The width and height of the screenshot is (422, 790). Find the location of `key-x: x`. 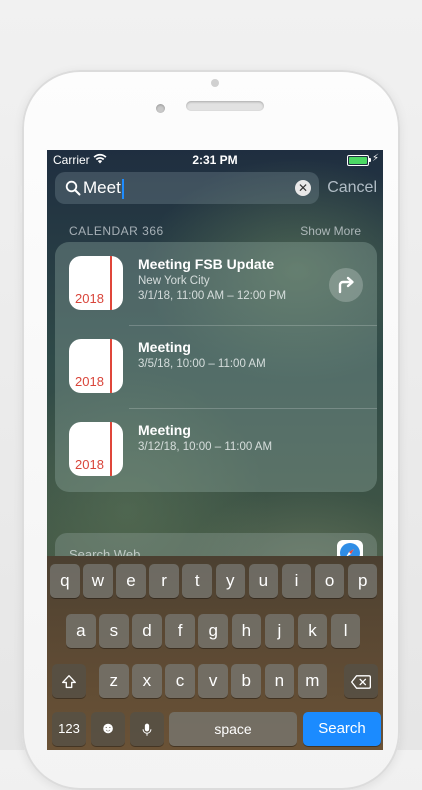

key-x: x is located at coordinates (147, 681).